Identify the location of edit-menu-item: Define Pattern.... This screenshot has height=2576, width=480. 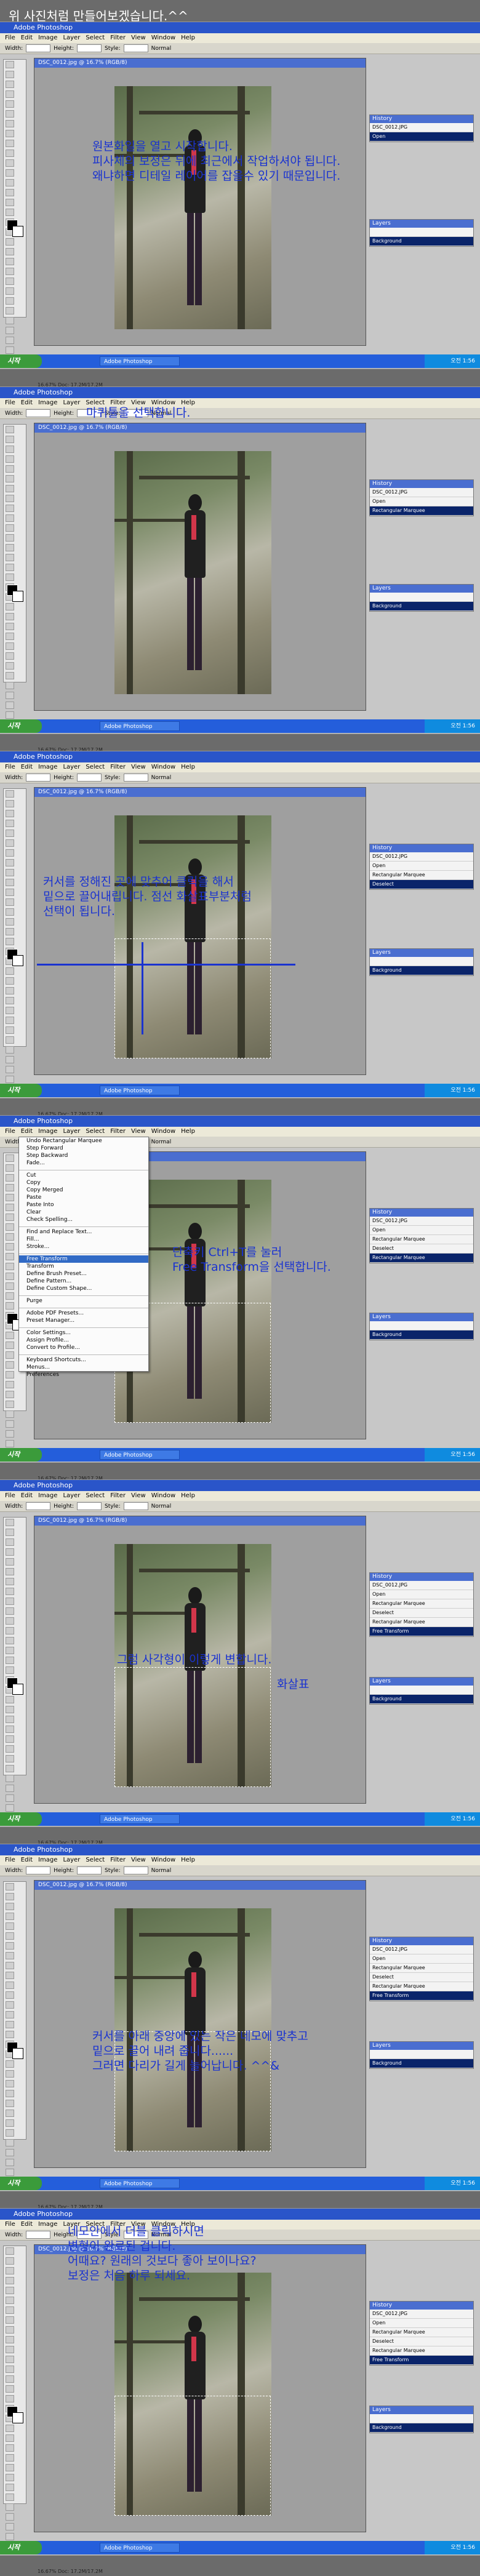
(83, 1281).